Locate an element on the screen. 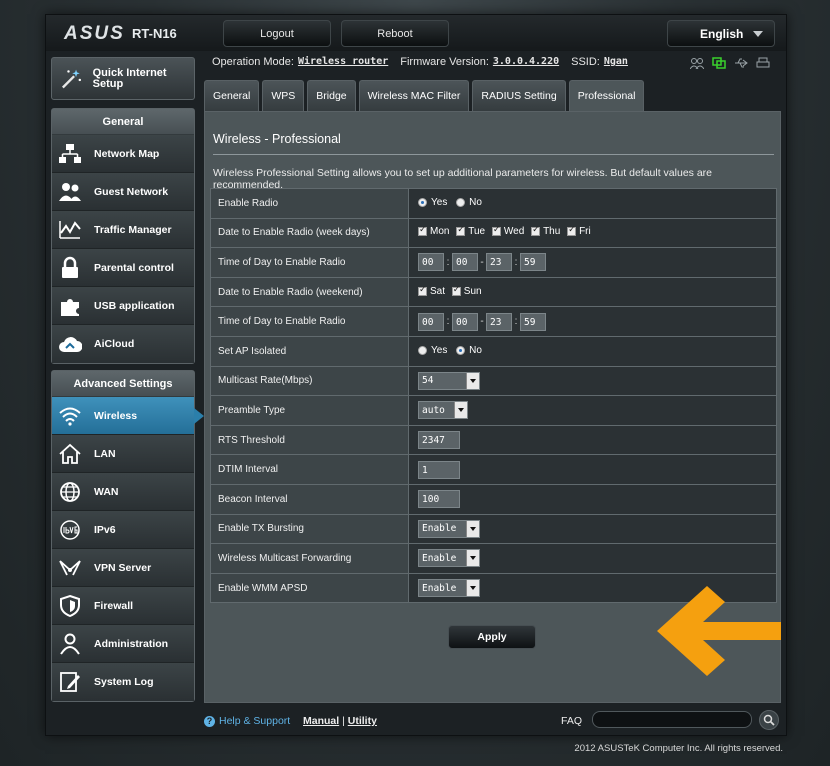 This screenshot has height=766, width=830. faq-search-button is located at coordinates (769, 720).